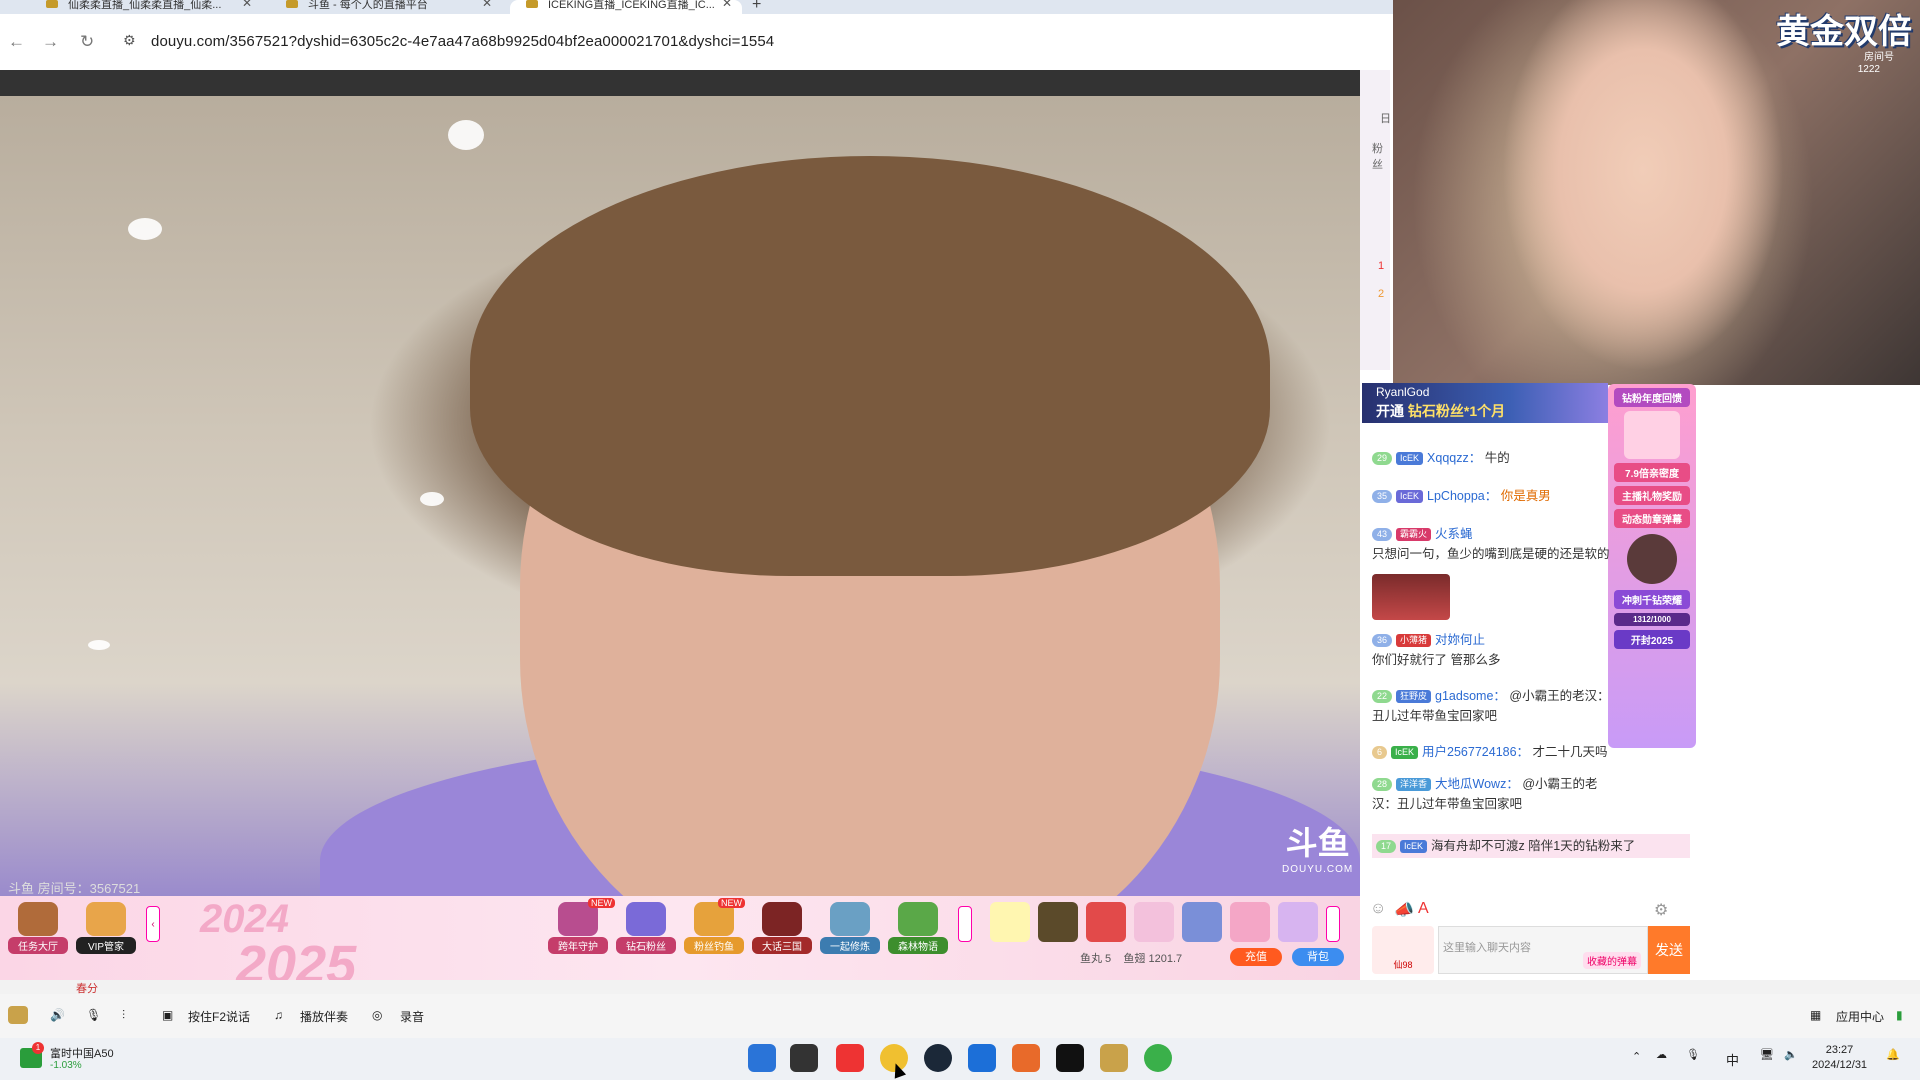  Describe the element at coordinates (714, 928) in the screenshot. I see `gift-fan-fishing: 粉丝钓鱼` at that location.